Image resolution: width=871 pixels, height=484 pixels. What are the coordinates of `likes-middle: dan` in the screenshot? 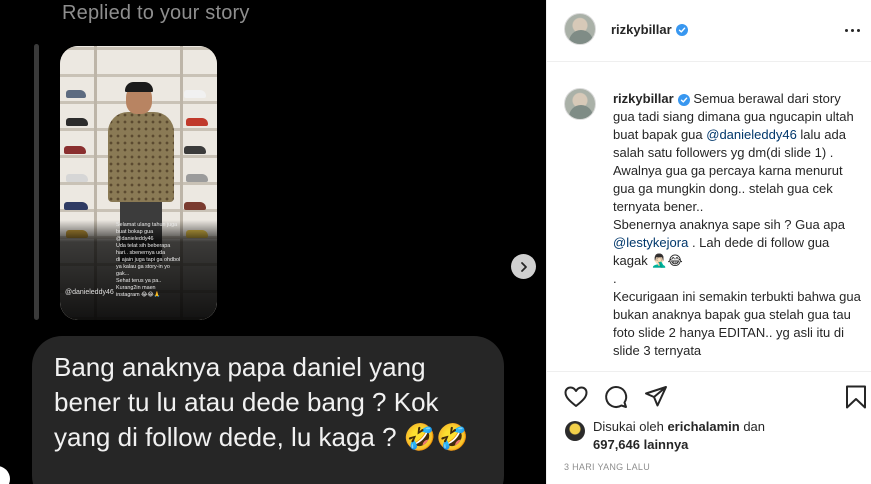 It's located at (752, 426).